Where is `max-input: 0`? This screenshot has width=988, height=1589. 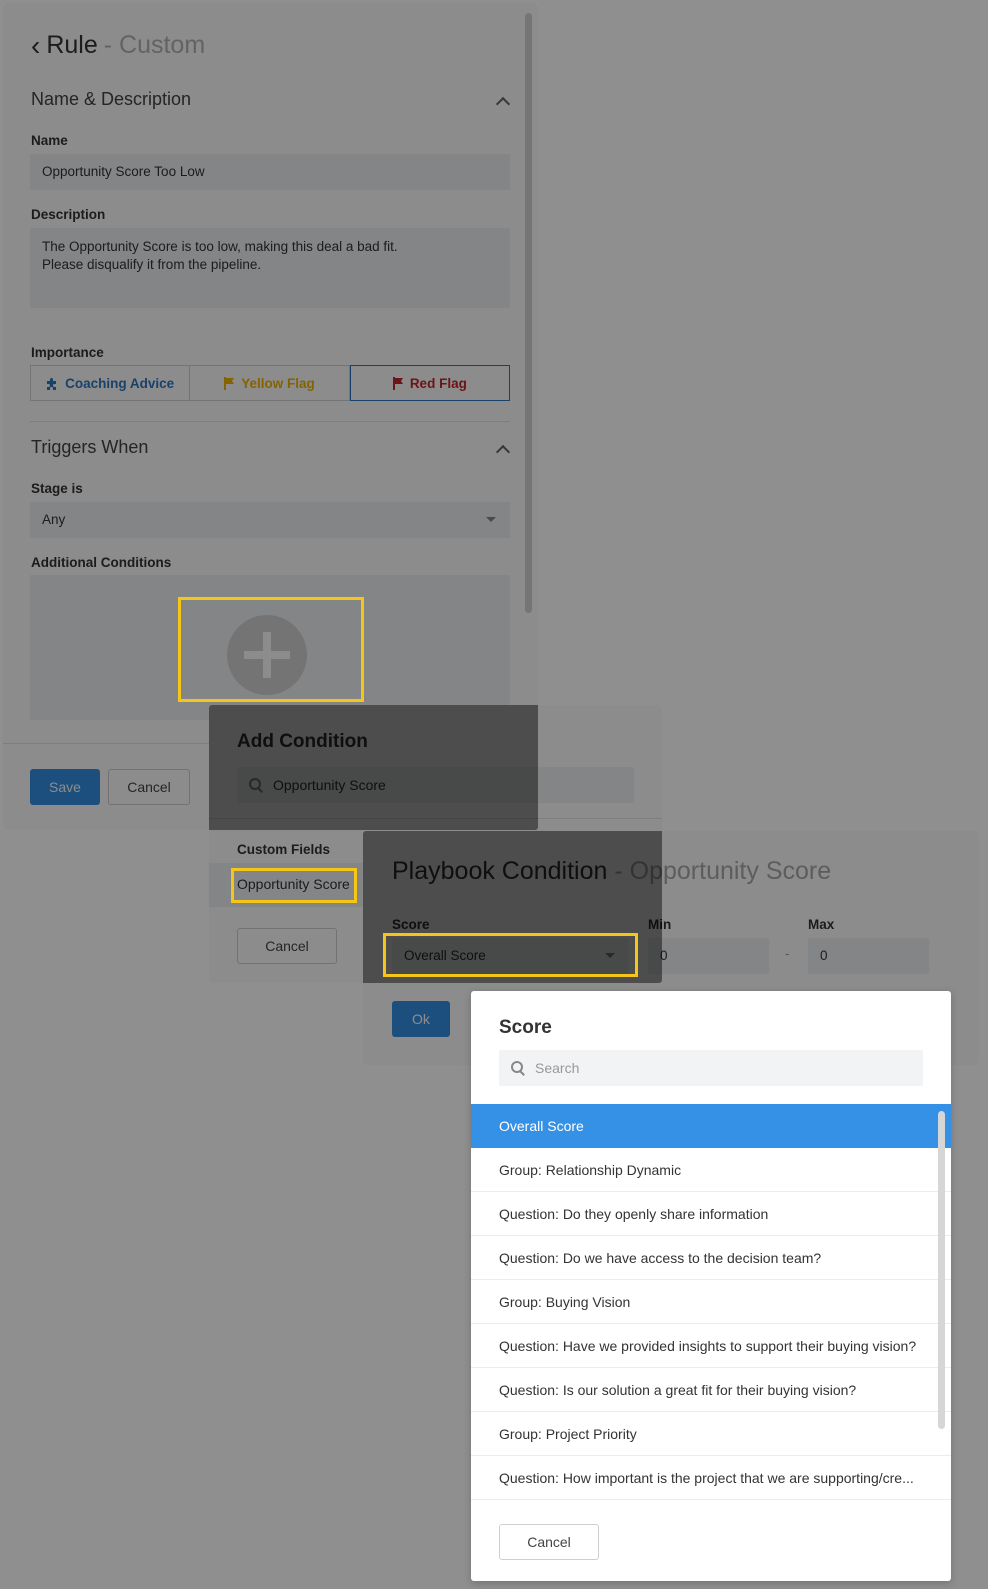
max-input: 0 is located at coordinates (868, 956).